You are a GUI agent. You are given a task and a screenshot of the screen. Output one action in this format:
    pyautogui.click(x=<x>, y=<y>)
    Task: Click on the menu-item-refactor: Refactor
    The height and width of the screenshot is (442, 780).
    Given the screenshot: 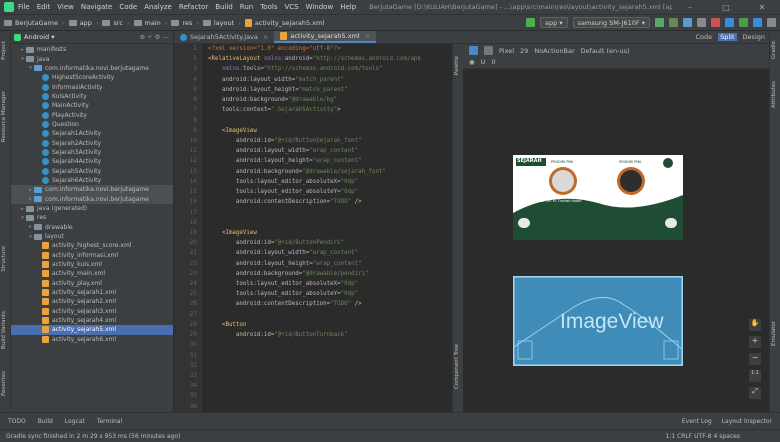 What is the action you would take?
    pyautogui.click(x=193, y=7)
    